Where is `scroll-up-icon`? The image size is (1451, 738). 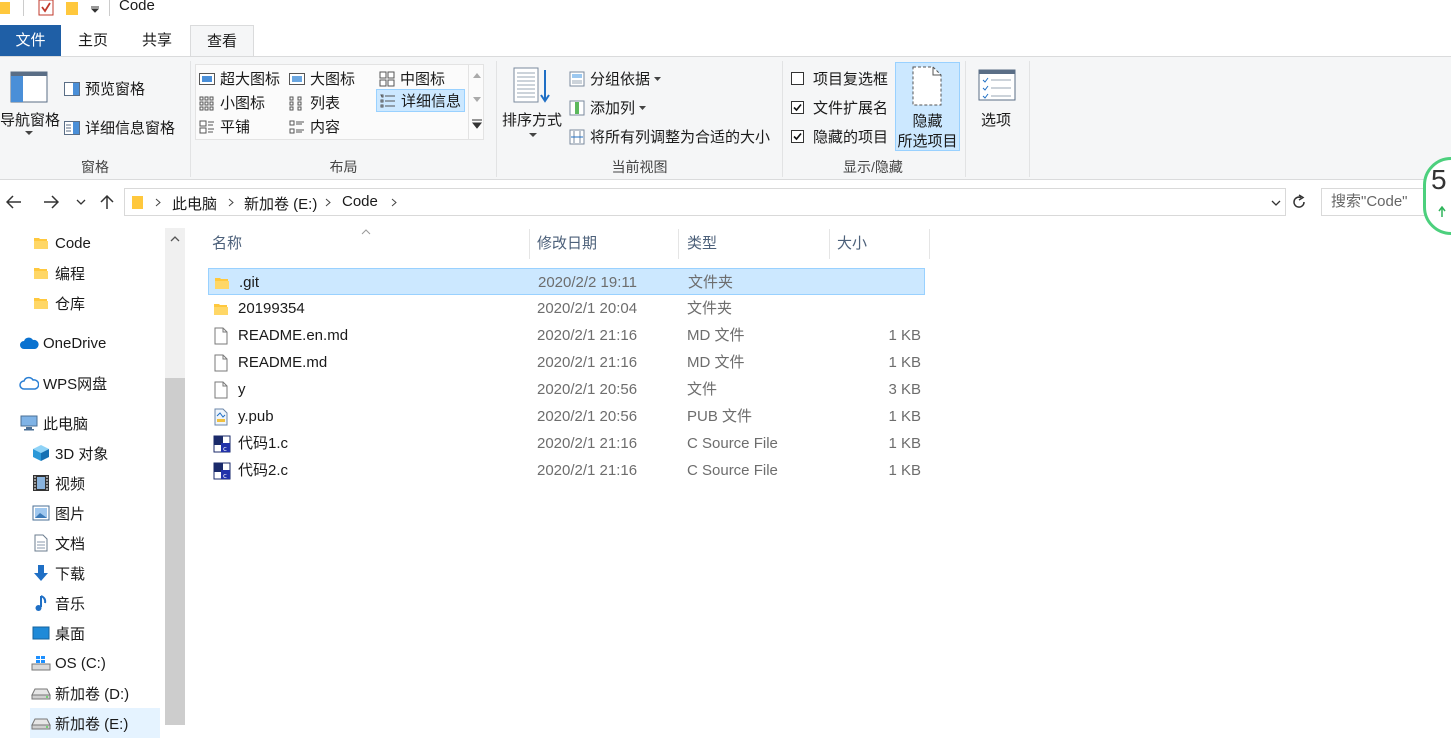 scroll-up-icon is located at coordinates (175, 239).